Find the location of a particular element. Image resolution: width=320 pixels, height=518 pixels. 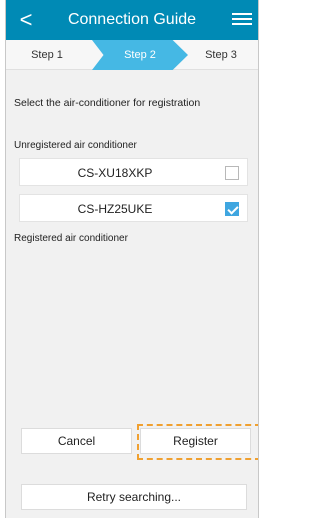

checkbox-cs-hz25uke is located at coordinates (232, 209).